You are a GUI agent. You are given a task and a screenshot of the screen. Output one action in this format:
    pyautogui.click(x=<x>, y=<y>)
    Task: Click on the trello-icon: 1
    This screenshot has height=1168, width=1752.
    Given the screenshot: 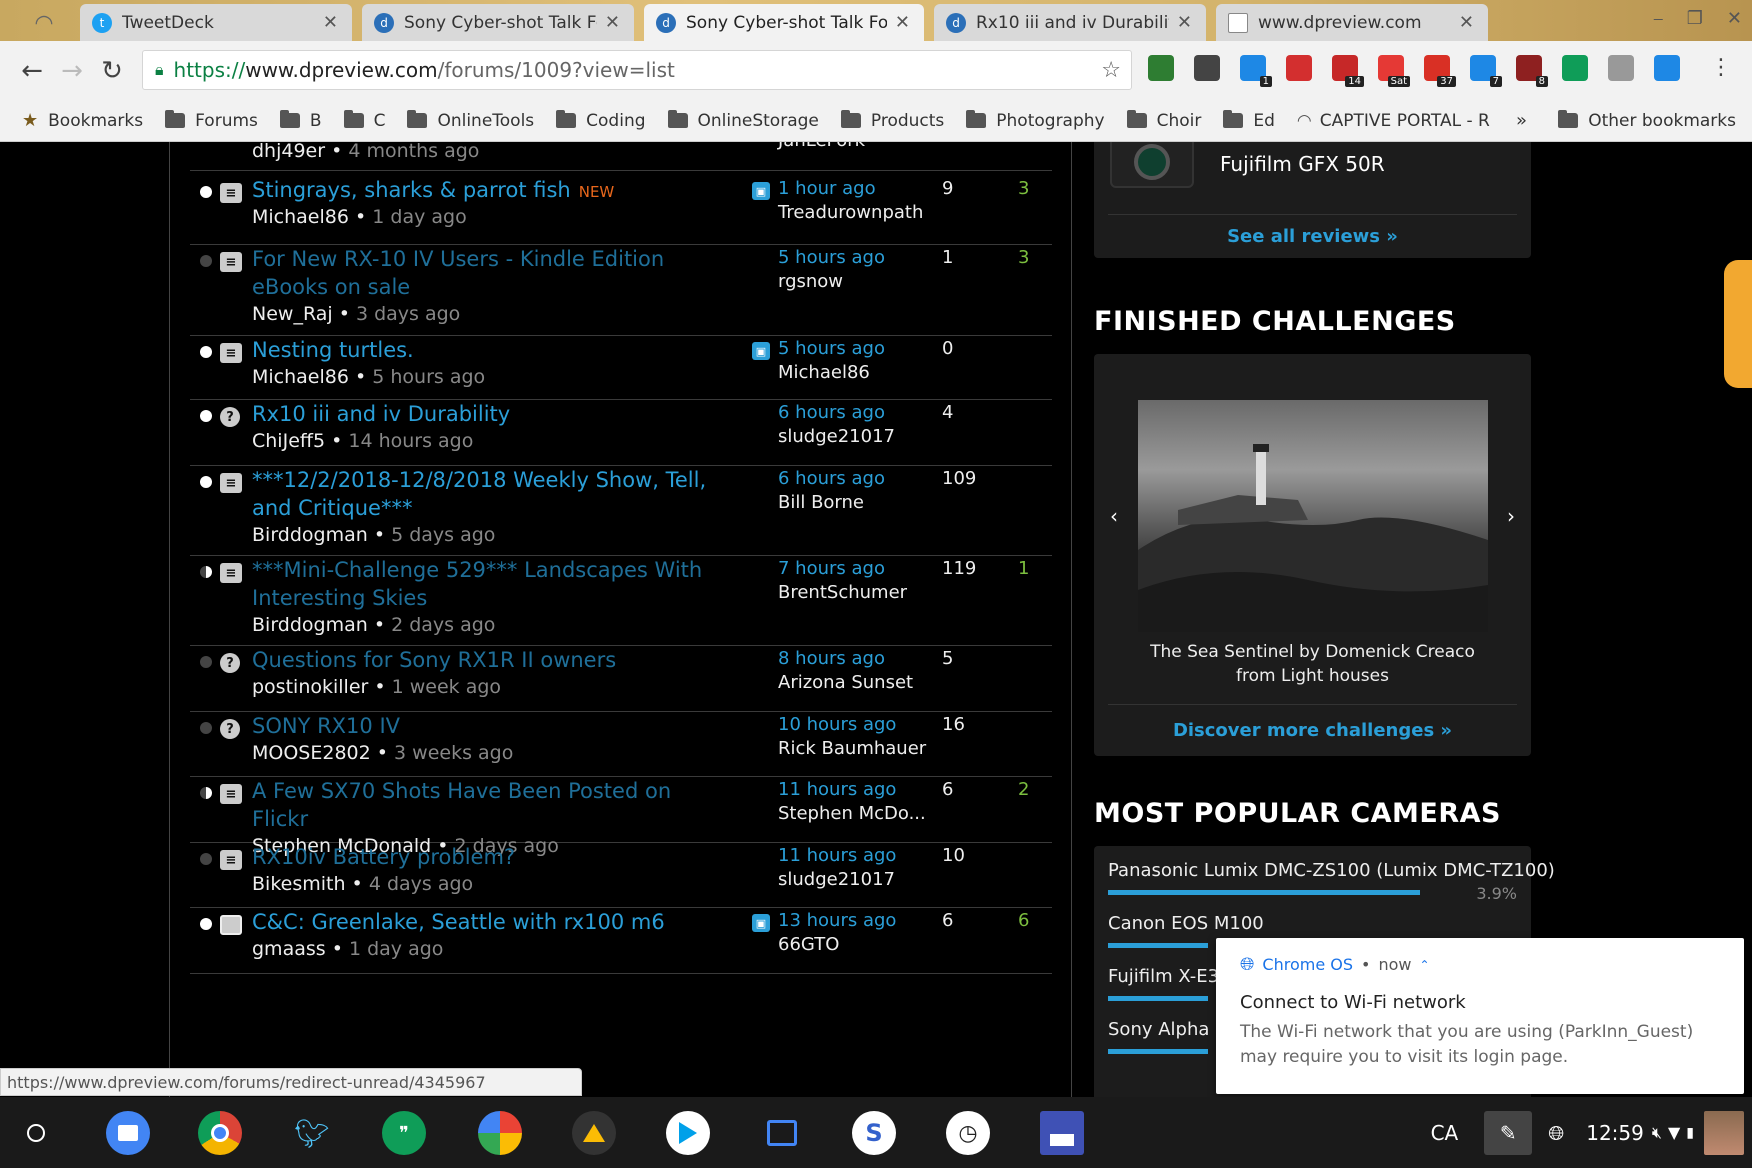 What is the action you would take?
    pyautogui.click(x=1256, y=71)
    